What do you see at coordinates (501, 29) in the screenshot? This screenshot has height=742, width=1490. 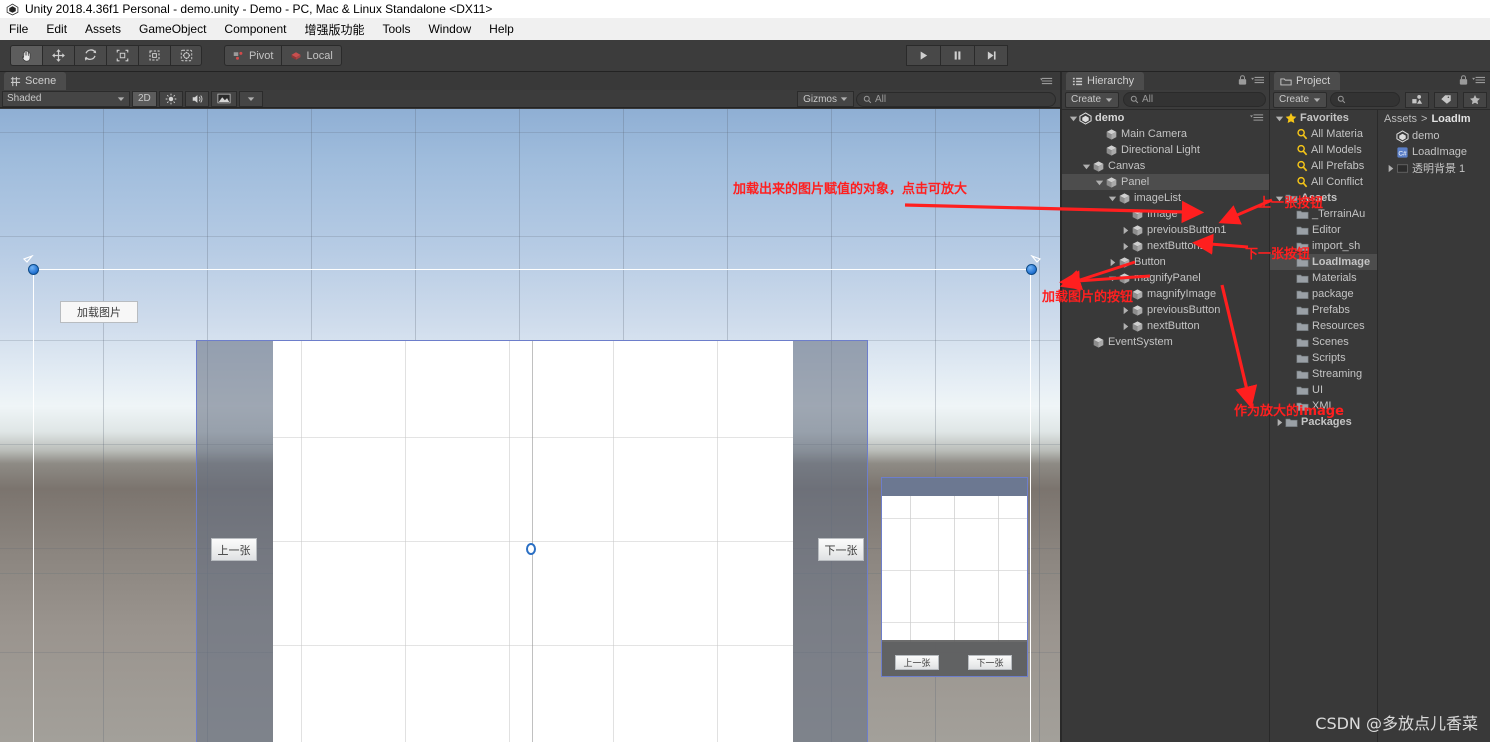 I see `menu-help: Help` at bounding box center [501, 29].